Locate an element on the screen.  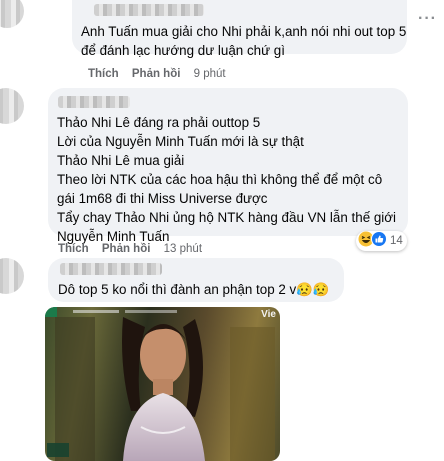
channel-watermark: Vie is located at coordinates (268, 314).